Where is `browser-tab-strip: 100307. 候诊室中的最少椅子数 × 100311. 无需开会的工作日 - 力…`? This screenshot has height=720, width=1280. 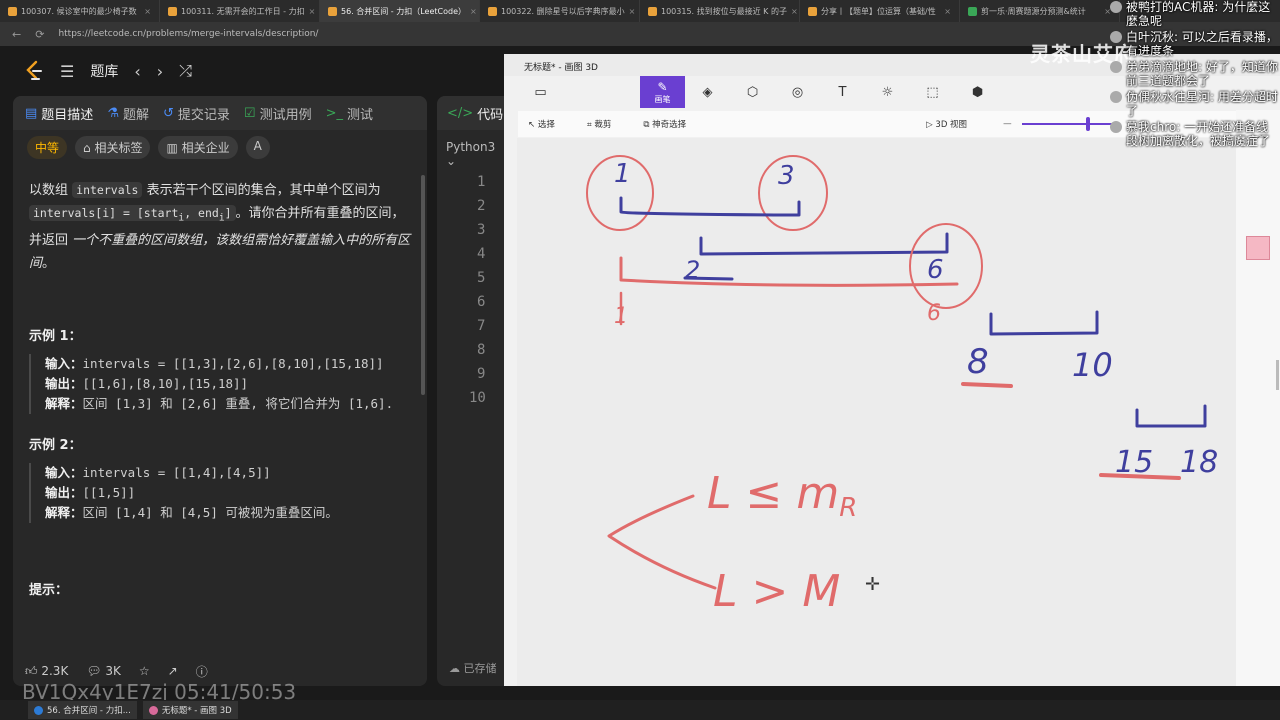
browser-tab-strip: 100307. 候诊室中的最少椅子数 × 100311. 无需开会的工作日 - 力… is located at coordinates (640, 11).